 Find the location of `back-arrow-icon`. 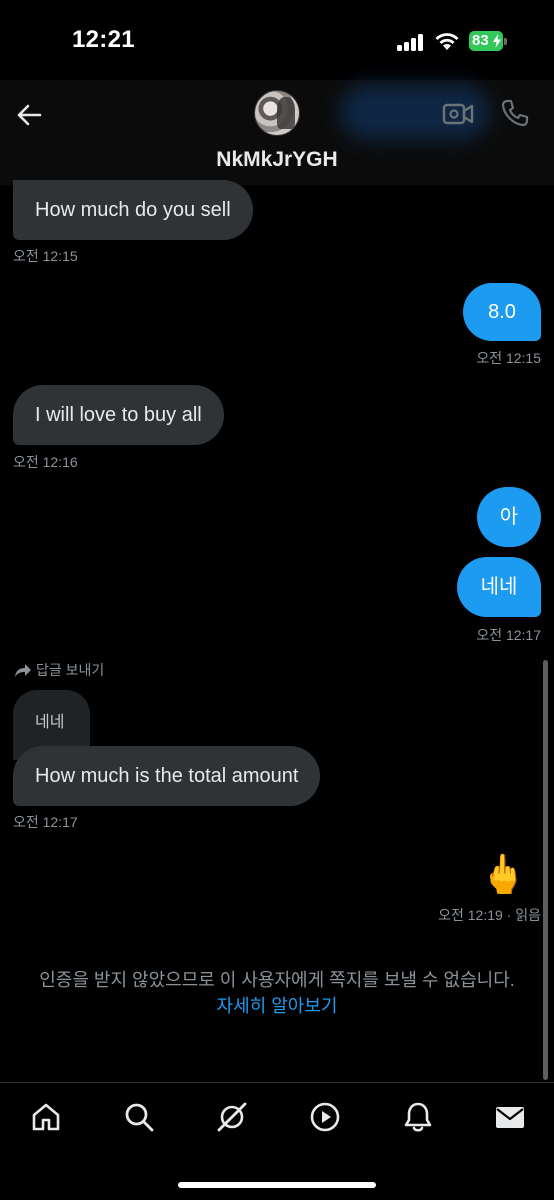

back-arrow-icon is located at coordinates (29, 115).